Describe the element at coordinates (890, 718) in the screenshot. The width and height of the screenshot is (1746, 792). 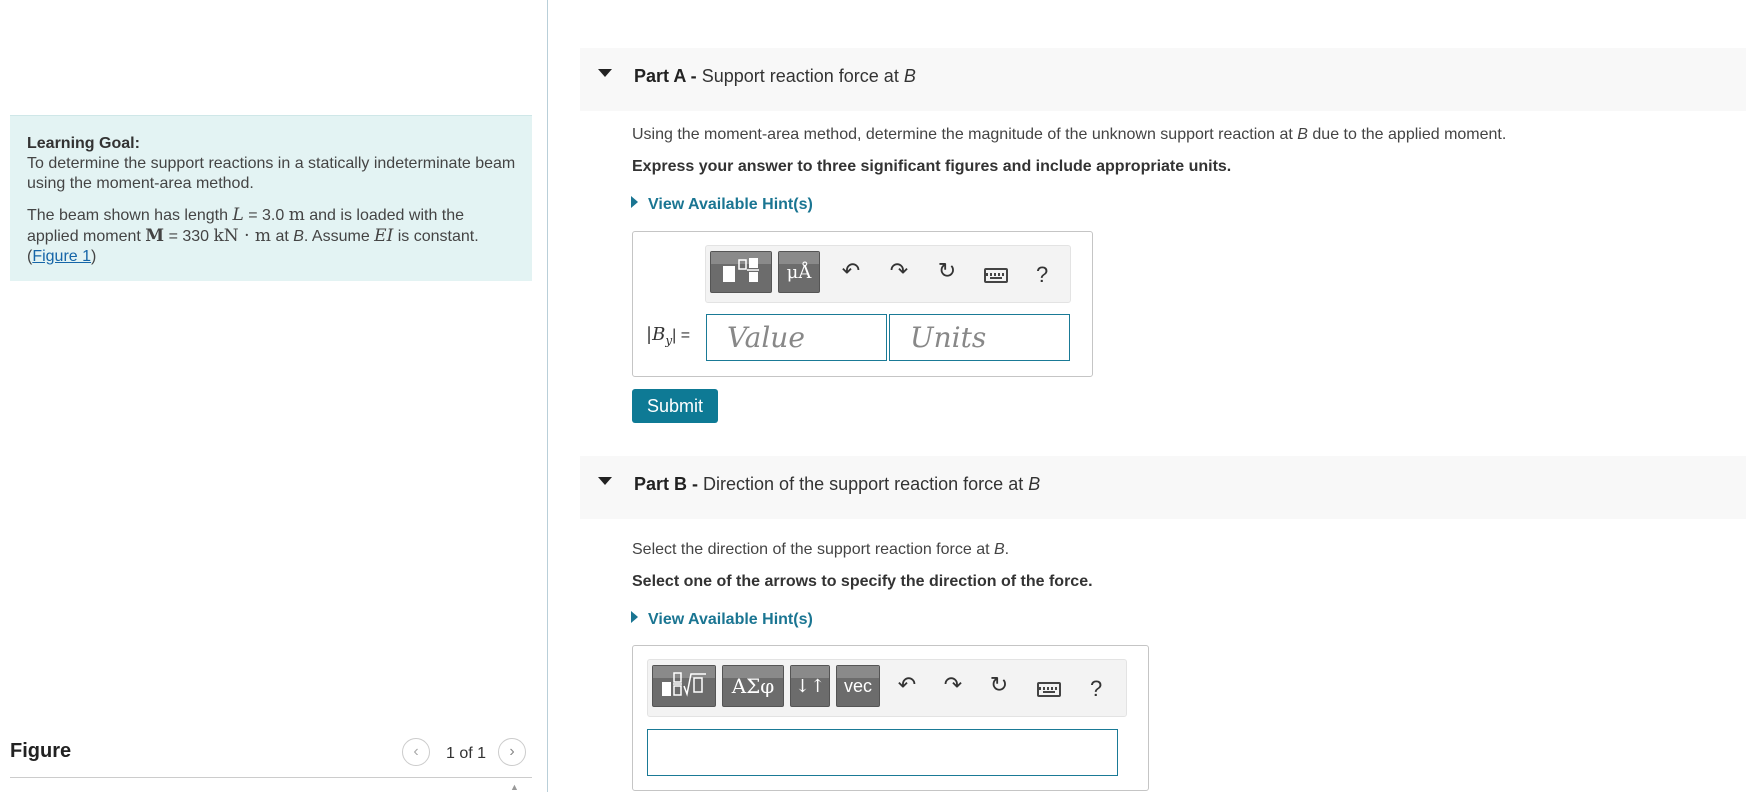
I see `part-b-answer-box: ΑΣφ ↓↑ vec ↶ ↷ ↻ ?` at that location.